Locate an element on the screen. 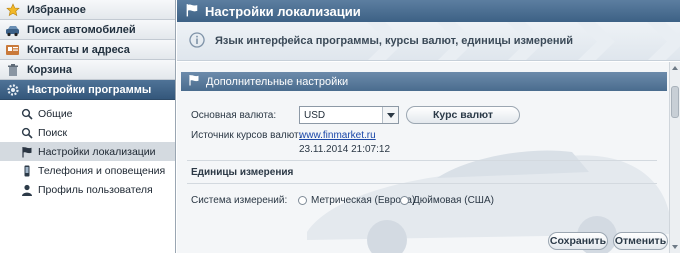  page-header: Настройки локализации is located at coordinates (428, 11).